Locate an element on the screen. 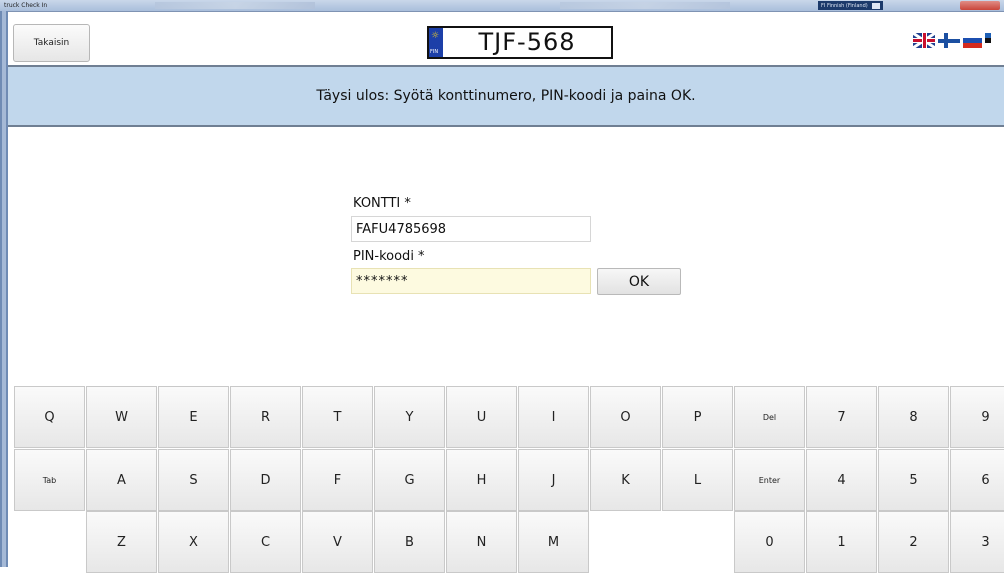 This screenshot has height=573, width=1004. key-0: 0 is located at coordinates (769, 542).